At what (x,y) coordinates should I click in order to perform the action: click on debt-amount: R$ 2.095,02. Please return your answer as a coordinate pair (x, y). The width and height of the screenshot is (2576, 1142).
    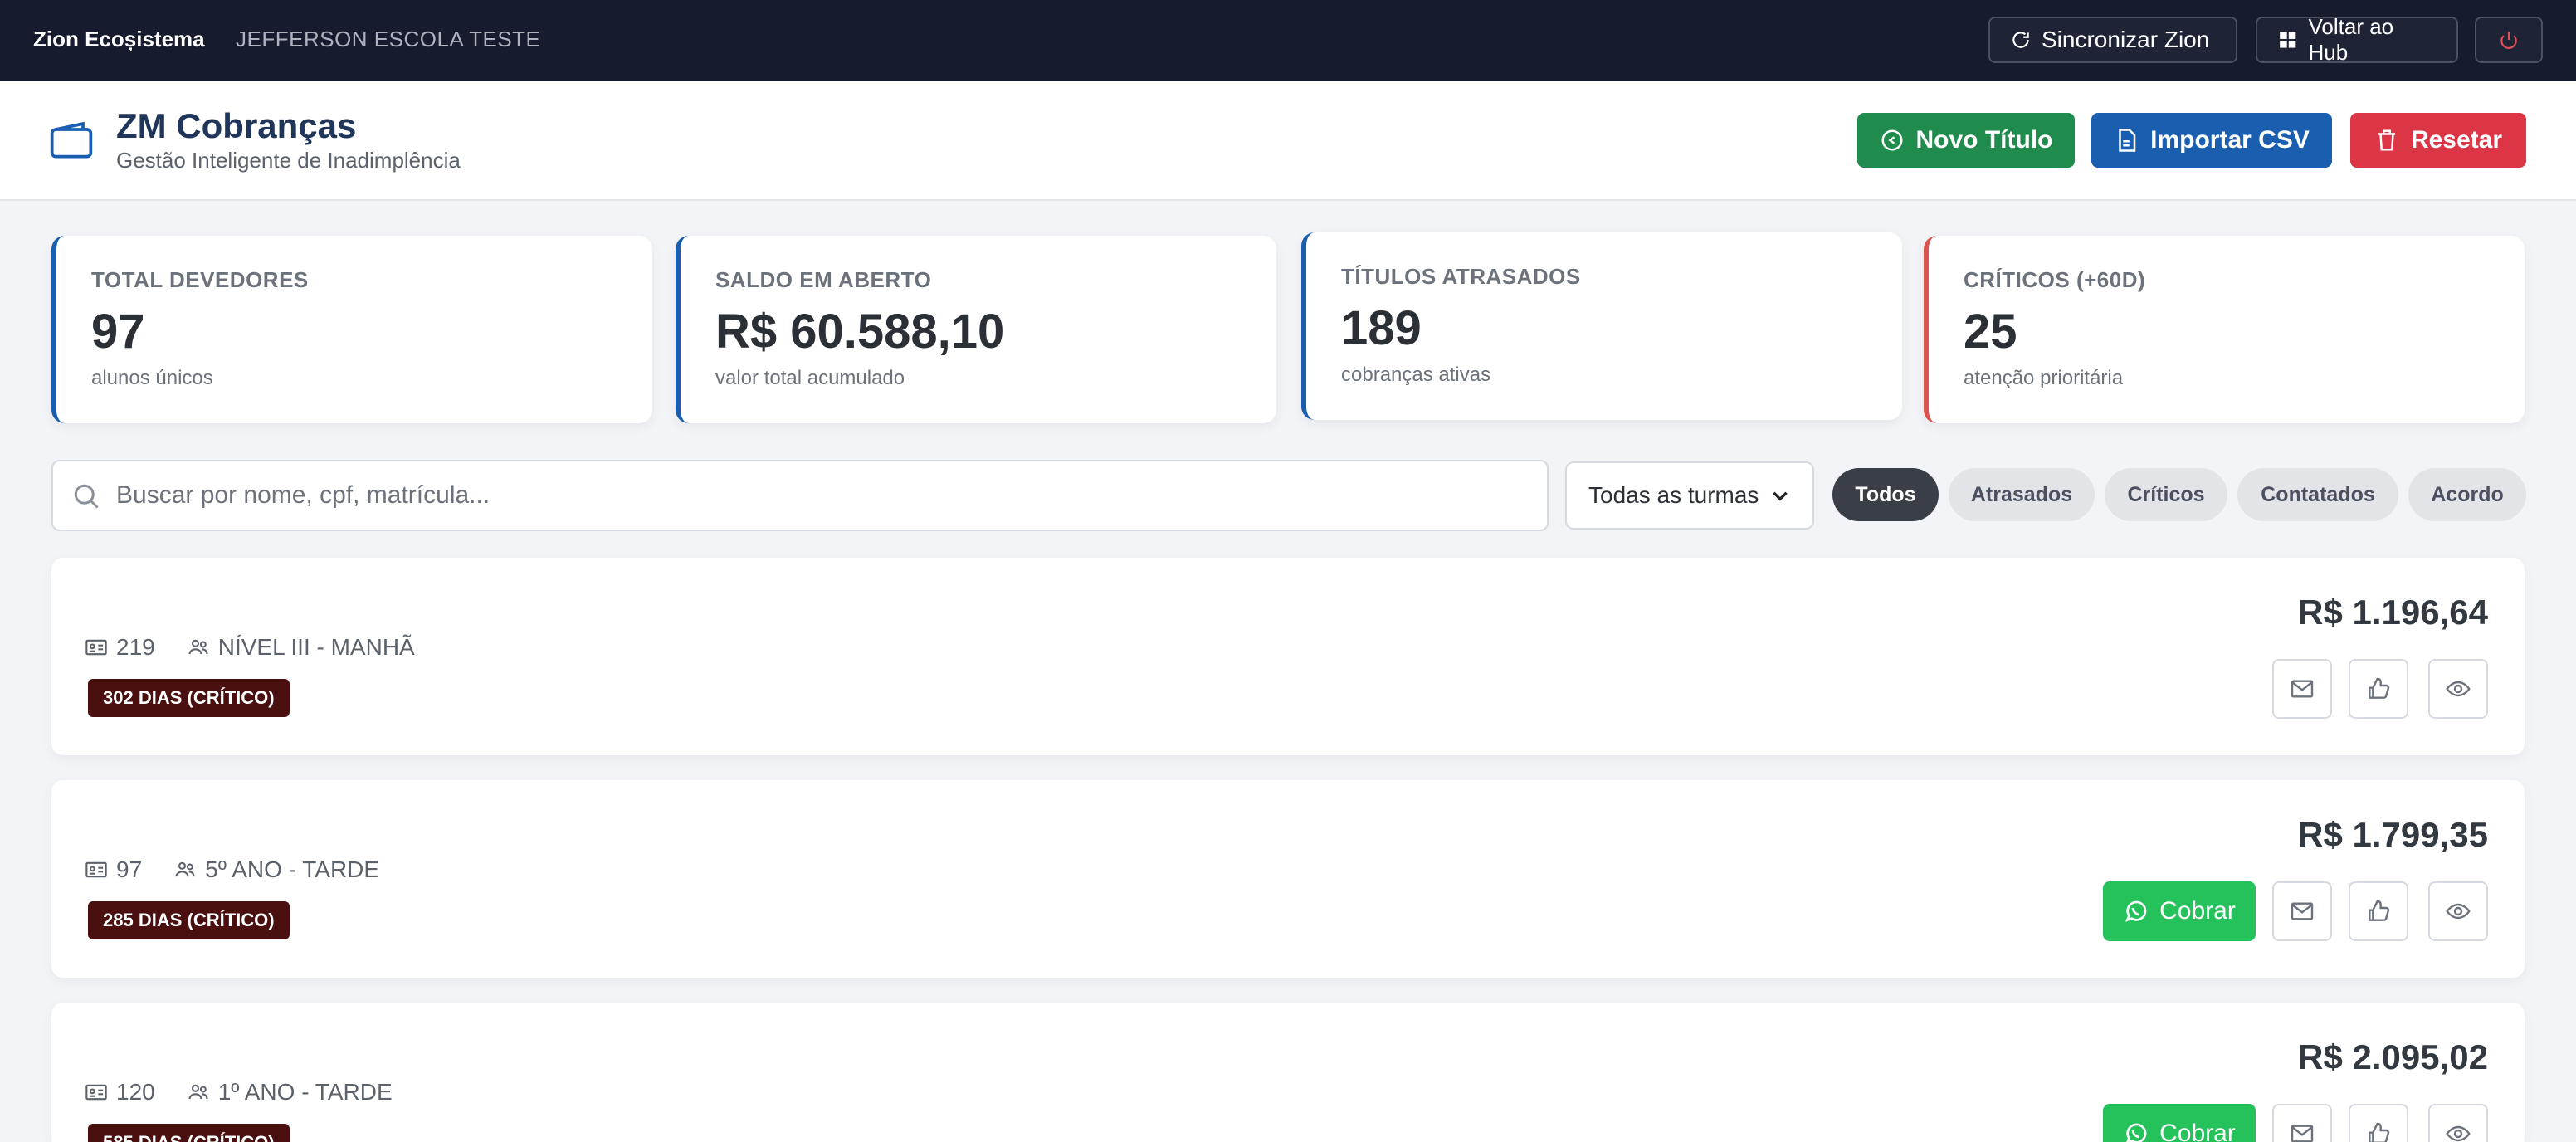
    Looking at the image, I should click on (2393, 1056).